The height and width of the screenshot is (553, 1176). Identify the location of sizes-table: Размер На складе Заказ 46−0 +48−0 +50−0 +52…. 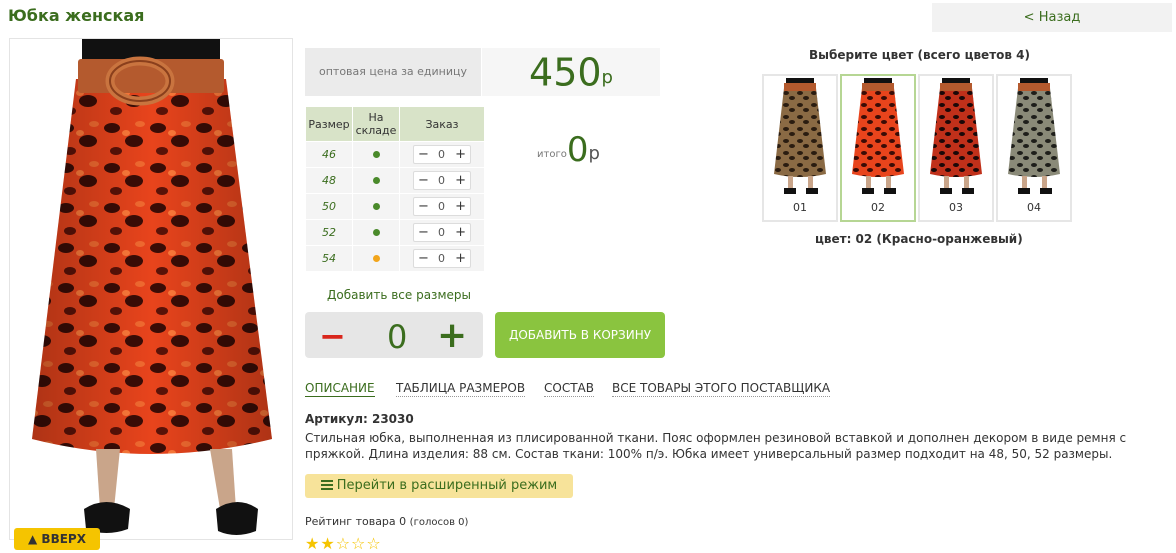
(395, 189).